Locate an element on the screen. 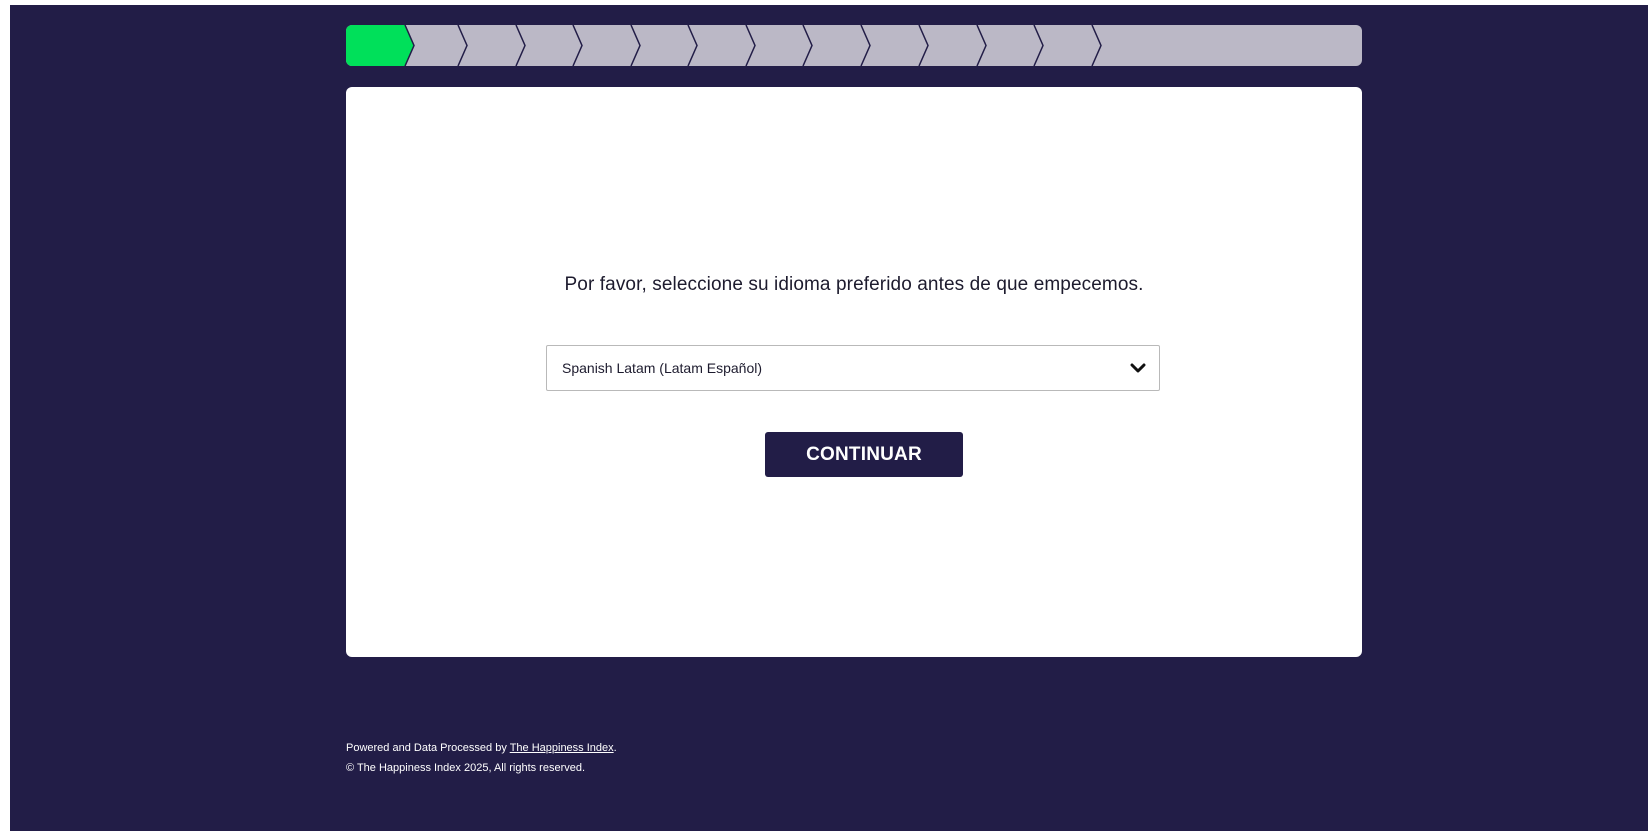 This screenshot has width=1648, height=831. powered-by-suffix: . is located at coordinates (615, 748).